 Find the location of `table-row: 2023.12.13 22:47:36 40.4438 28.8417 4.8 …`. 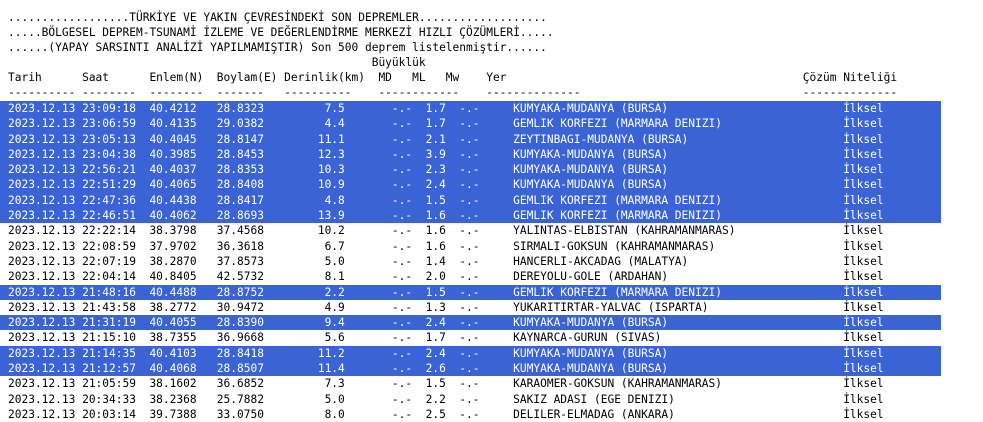

table-row: 2023.12.13 22:47:36 40.4438 28.8417 4.8 … is located at coordinates (470, 200).